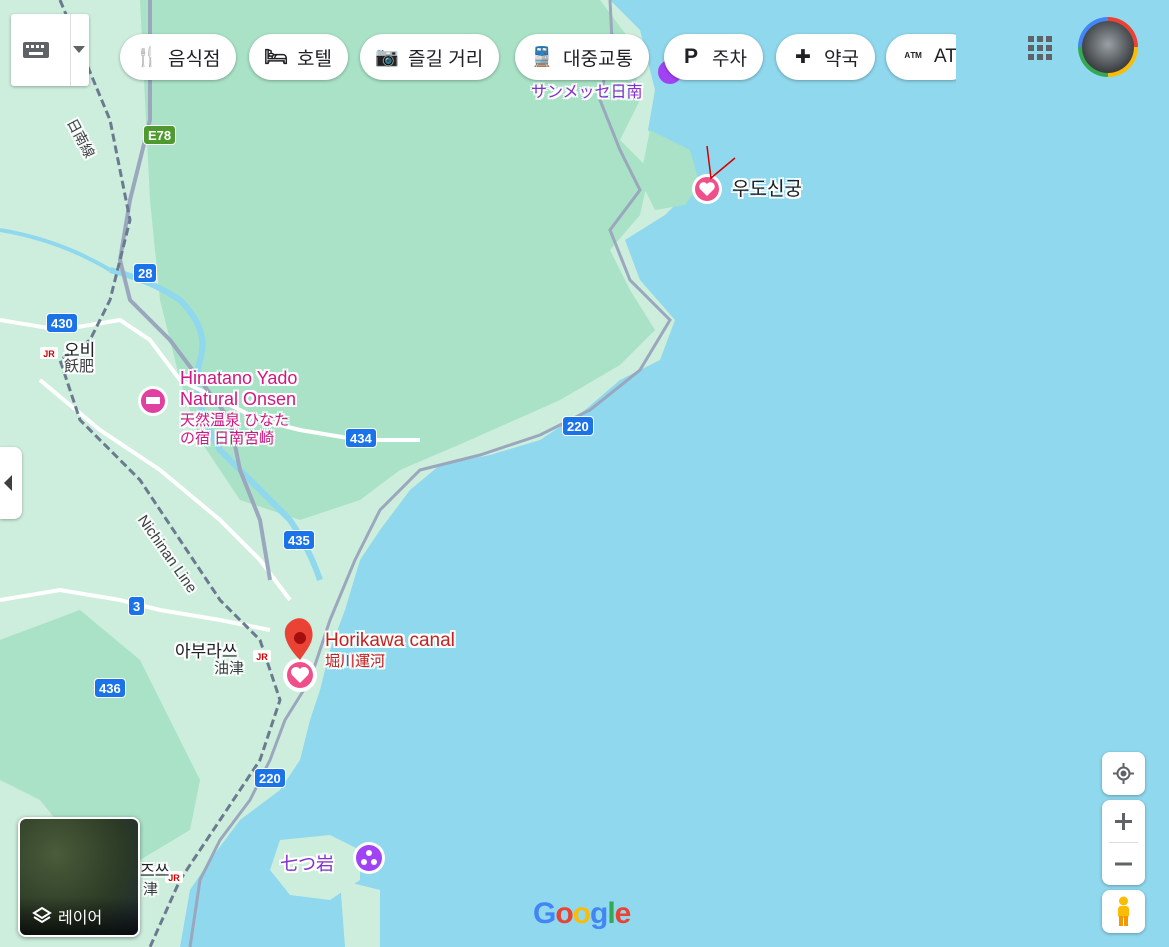 The image size is (1169, 947). Describe the element at coordinates (229, 668) in the screenshot. I see `town-label-aburatsu-ja: 油津` at that location.